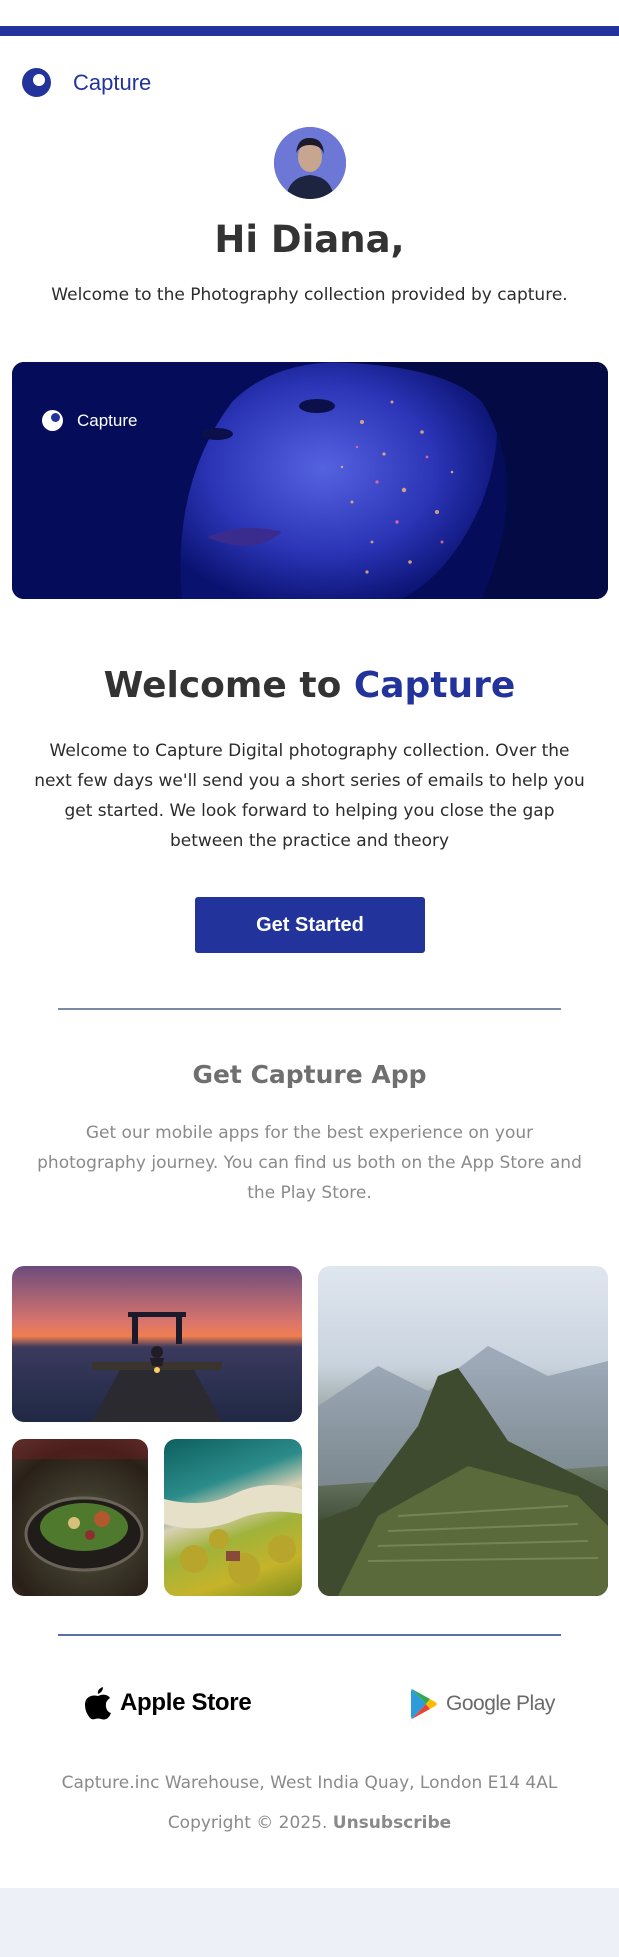  What do you see at coordinates (107, 420) in the screenshot?
I see `hero-brand-name: Capture` at bounding box center [107, 420].